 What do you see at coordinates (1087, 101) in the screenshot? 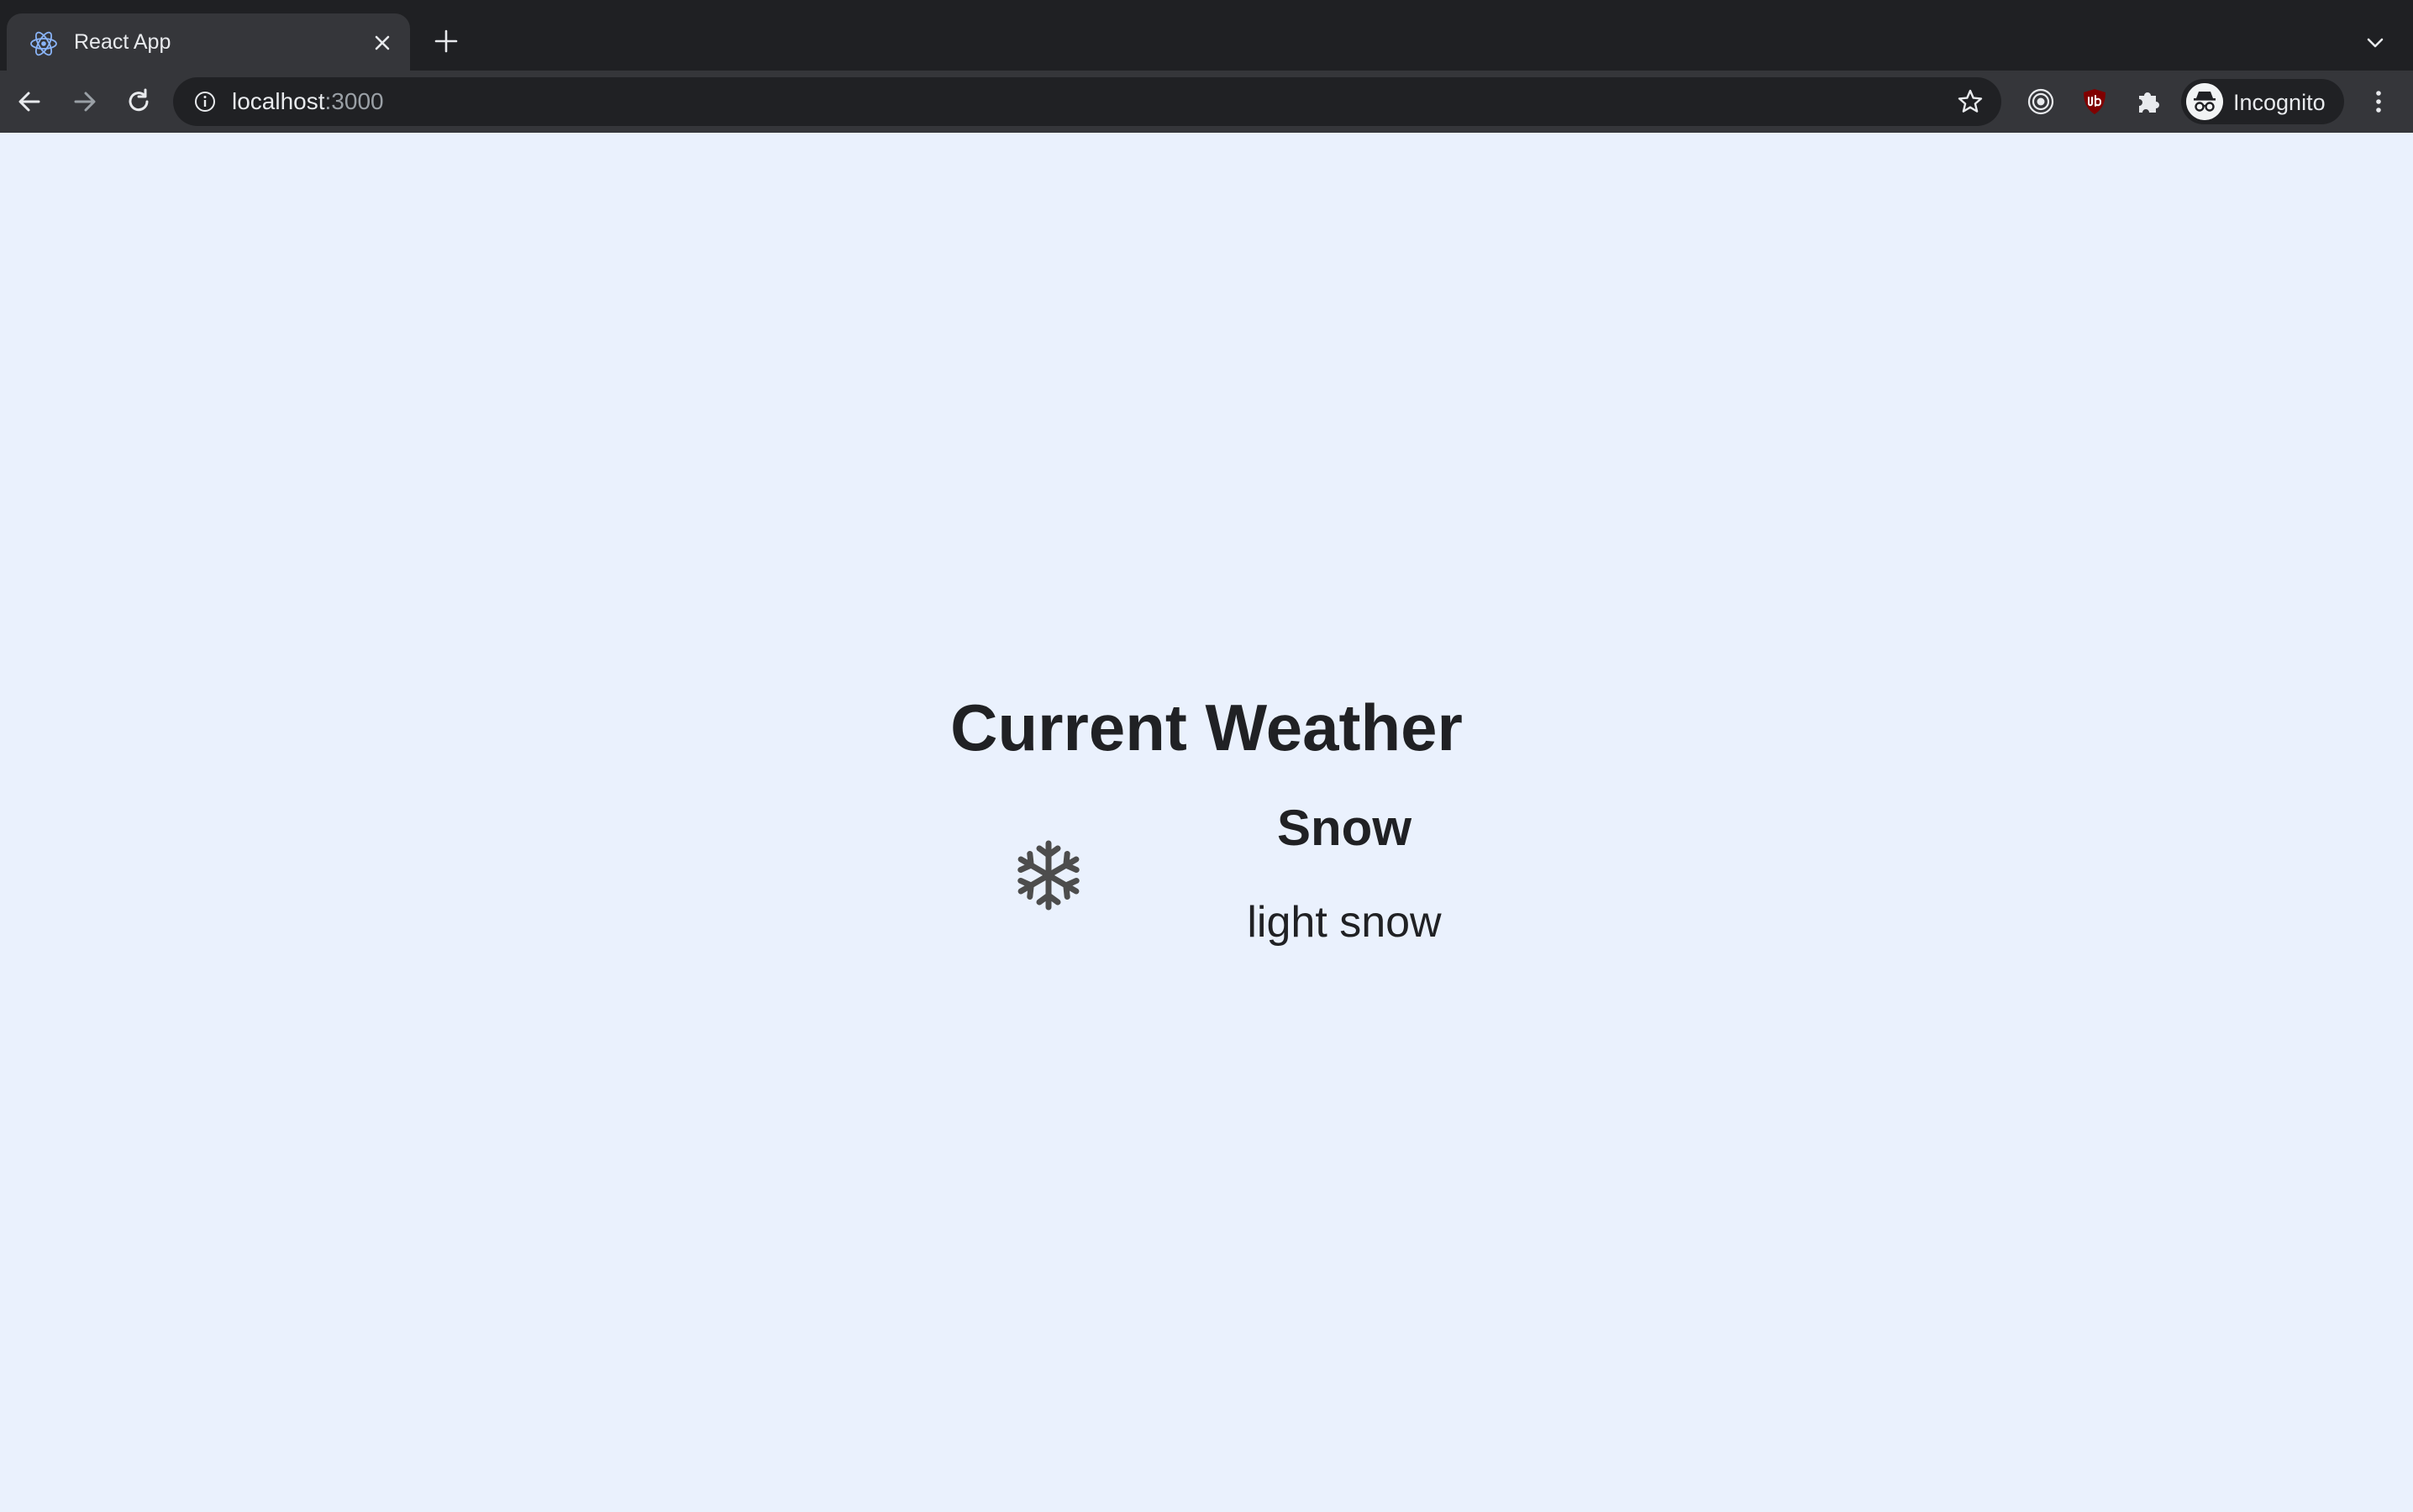
I see `address-bar: localhost:3000` at bounding box center [1087, 101].